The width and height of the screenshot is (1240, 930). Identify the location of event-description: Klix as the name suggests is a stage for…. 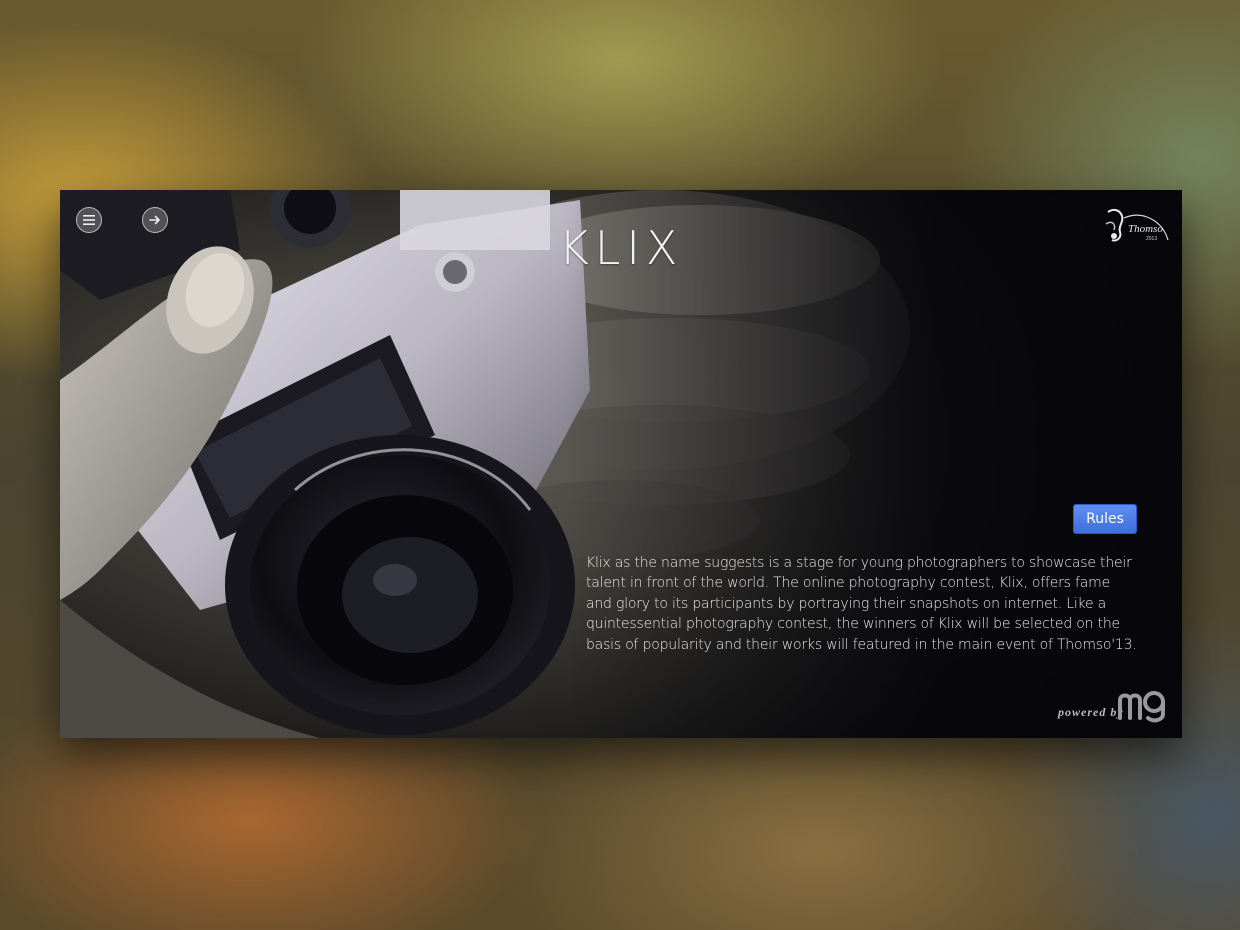
(861, 604).